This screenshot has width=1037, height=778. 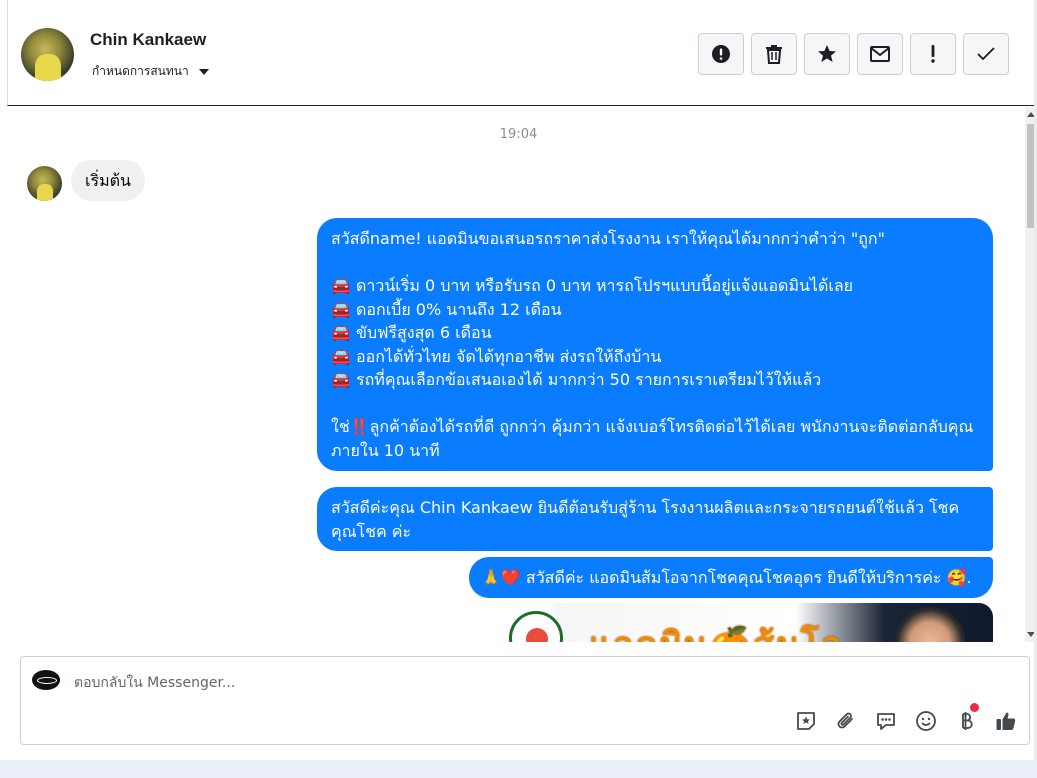 I want to click on caret-down-icon, so click(x=203, y=71).